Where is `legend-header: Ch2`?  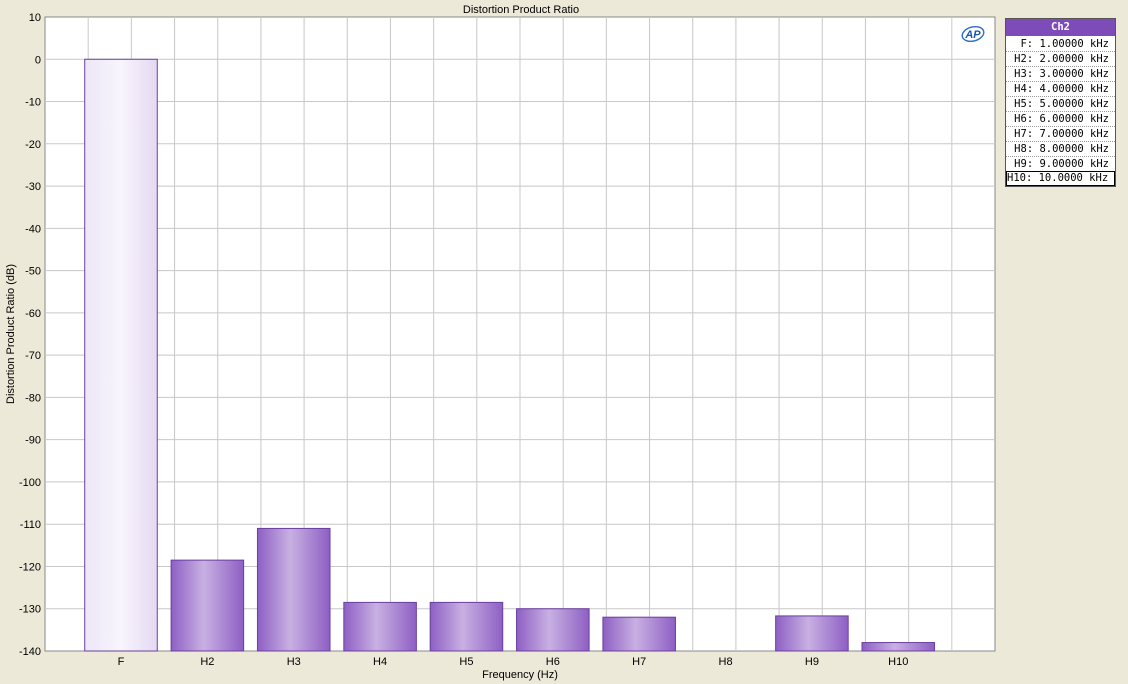
legend-header: Ch2 is located at coordinates (1060, 28).